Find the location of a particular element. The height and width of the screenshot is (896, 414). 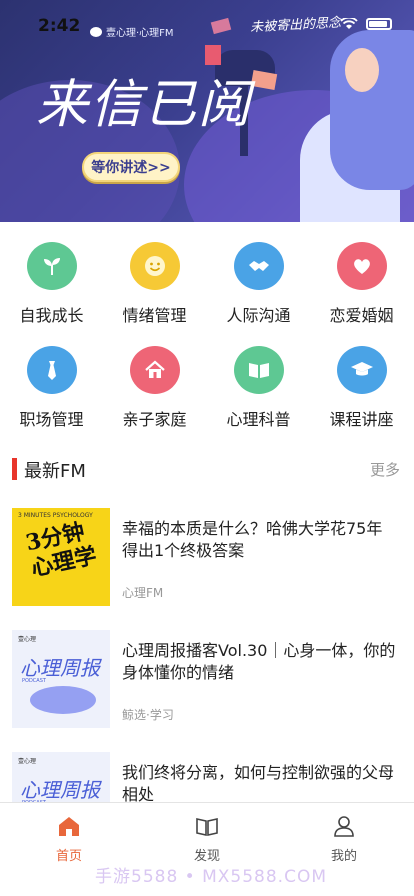

category-label: 恋爱婚姻 is located at coordinates (361, 315).